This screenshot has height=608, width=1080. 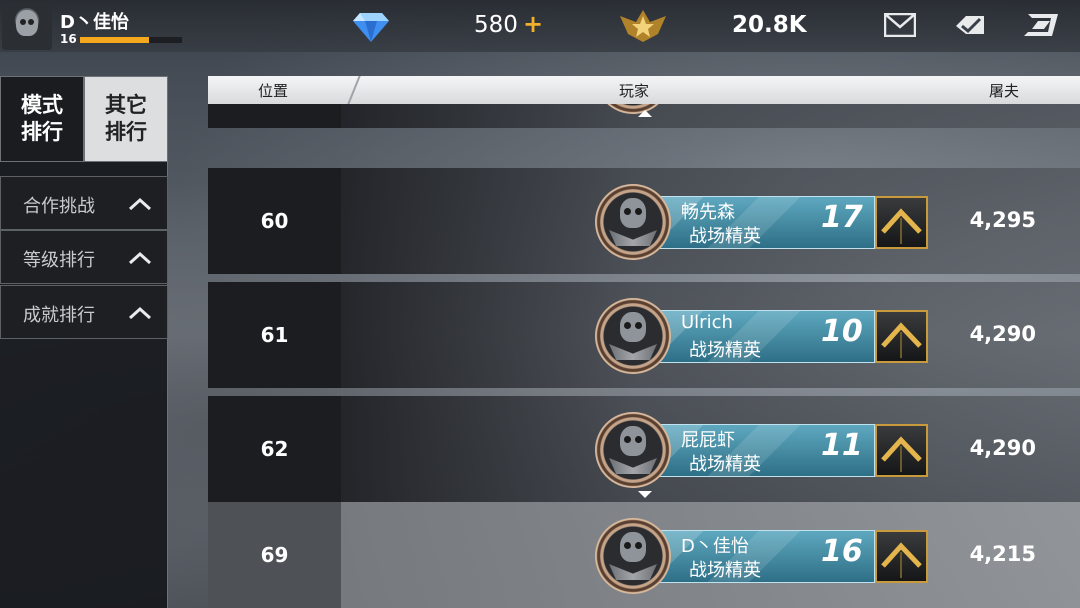 I want to click on menu-item-achievement-ranking: 成就排行, so click(x=84, y=312).